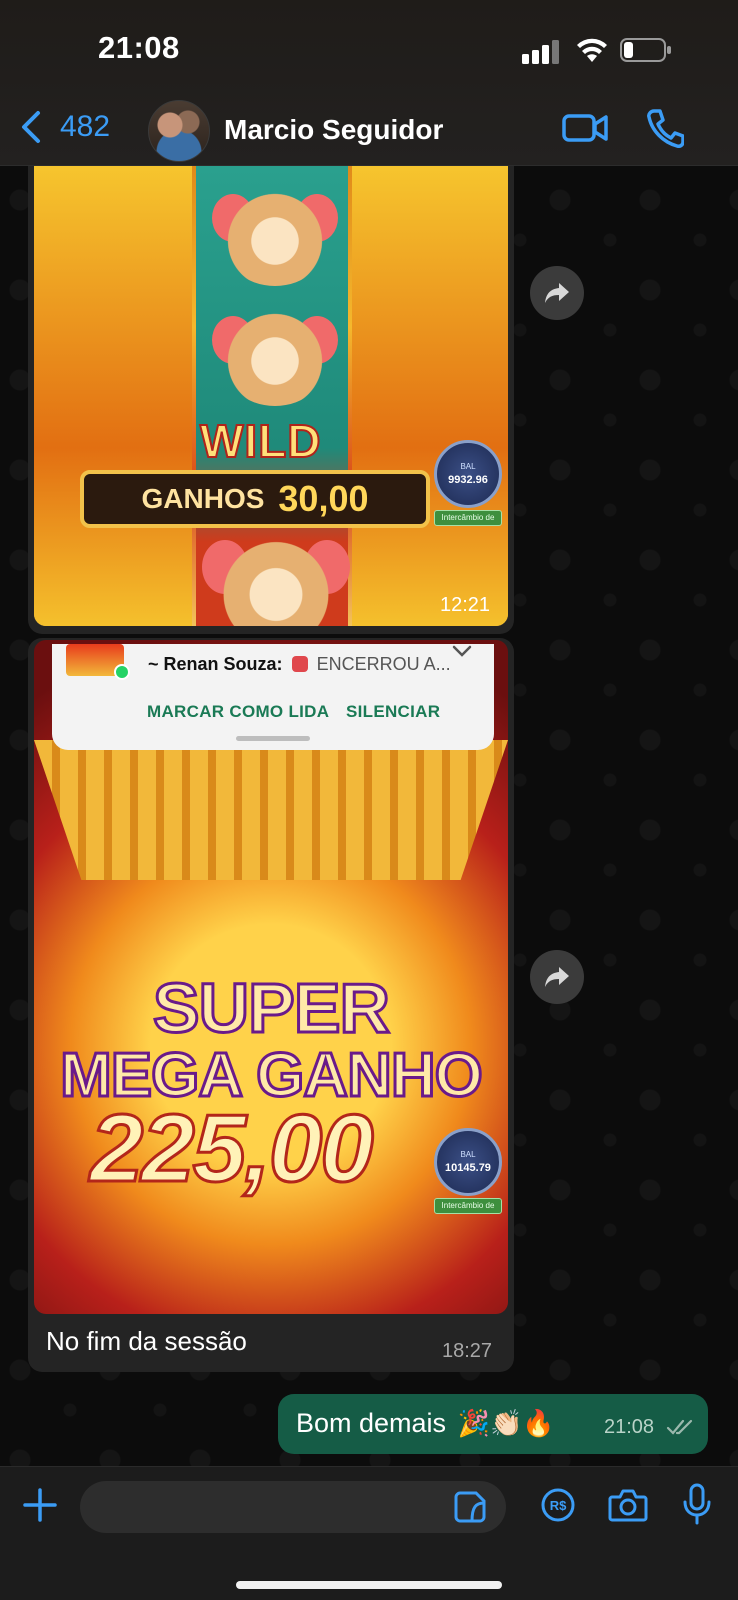 Image resolution: width=738 pixels, height=1600 pixels. Describe the element at coordinates (393, 712) in the screenshot. I see `mute-button: SILENCIAR` at that location.